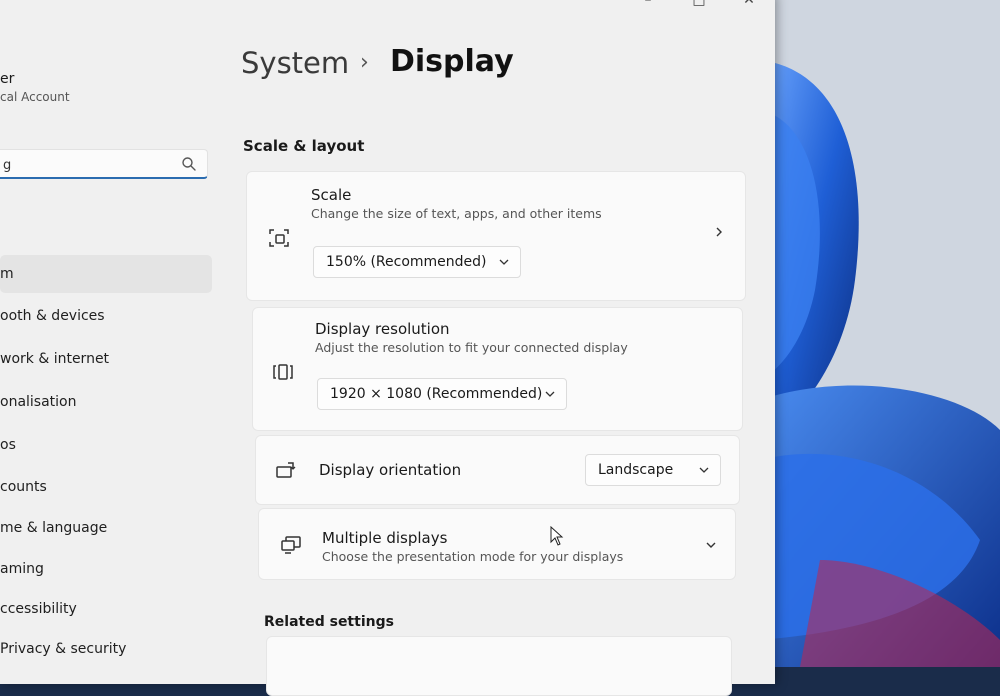 This screenshot has height=696, width=1000. What do you see at coordinates (38, 609) in the screenshot?
I see `sidebar-item-label: ccessibility` at bounding box center [38, 609].